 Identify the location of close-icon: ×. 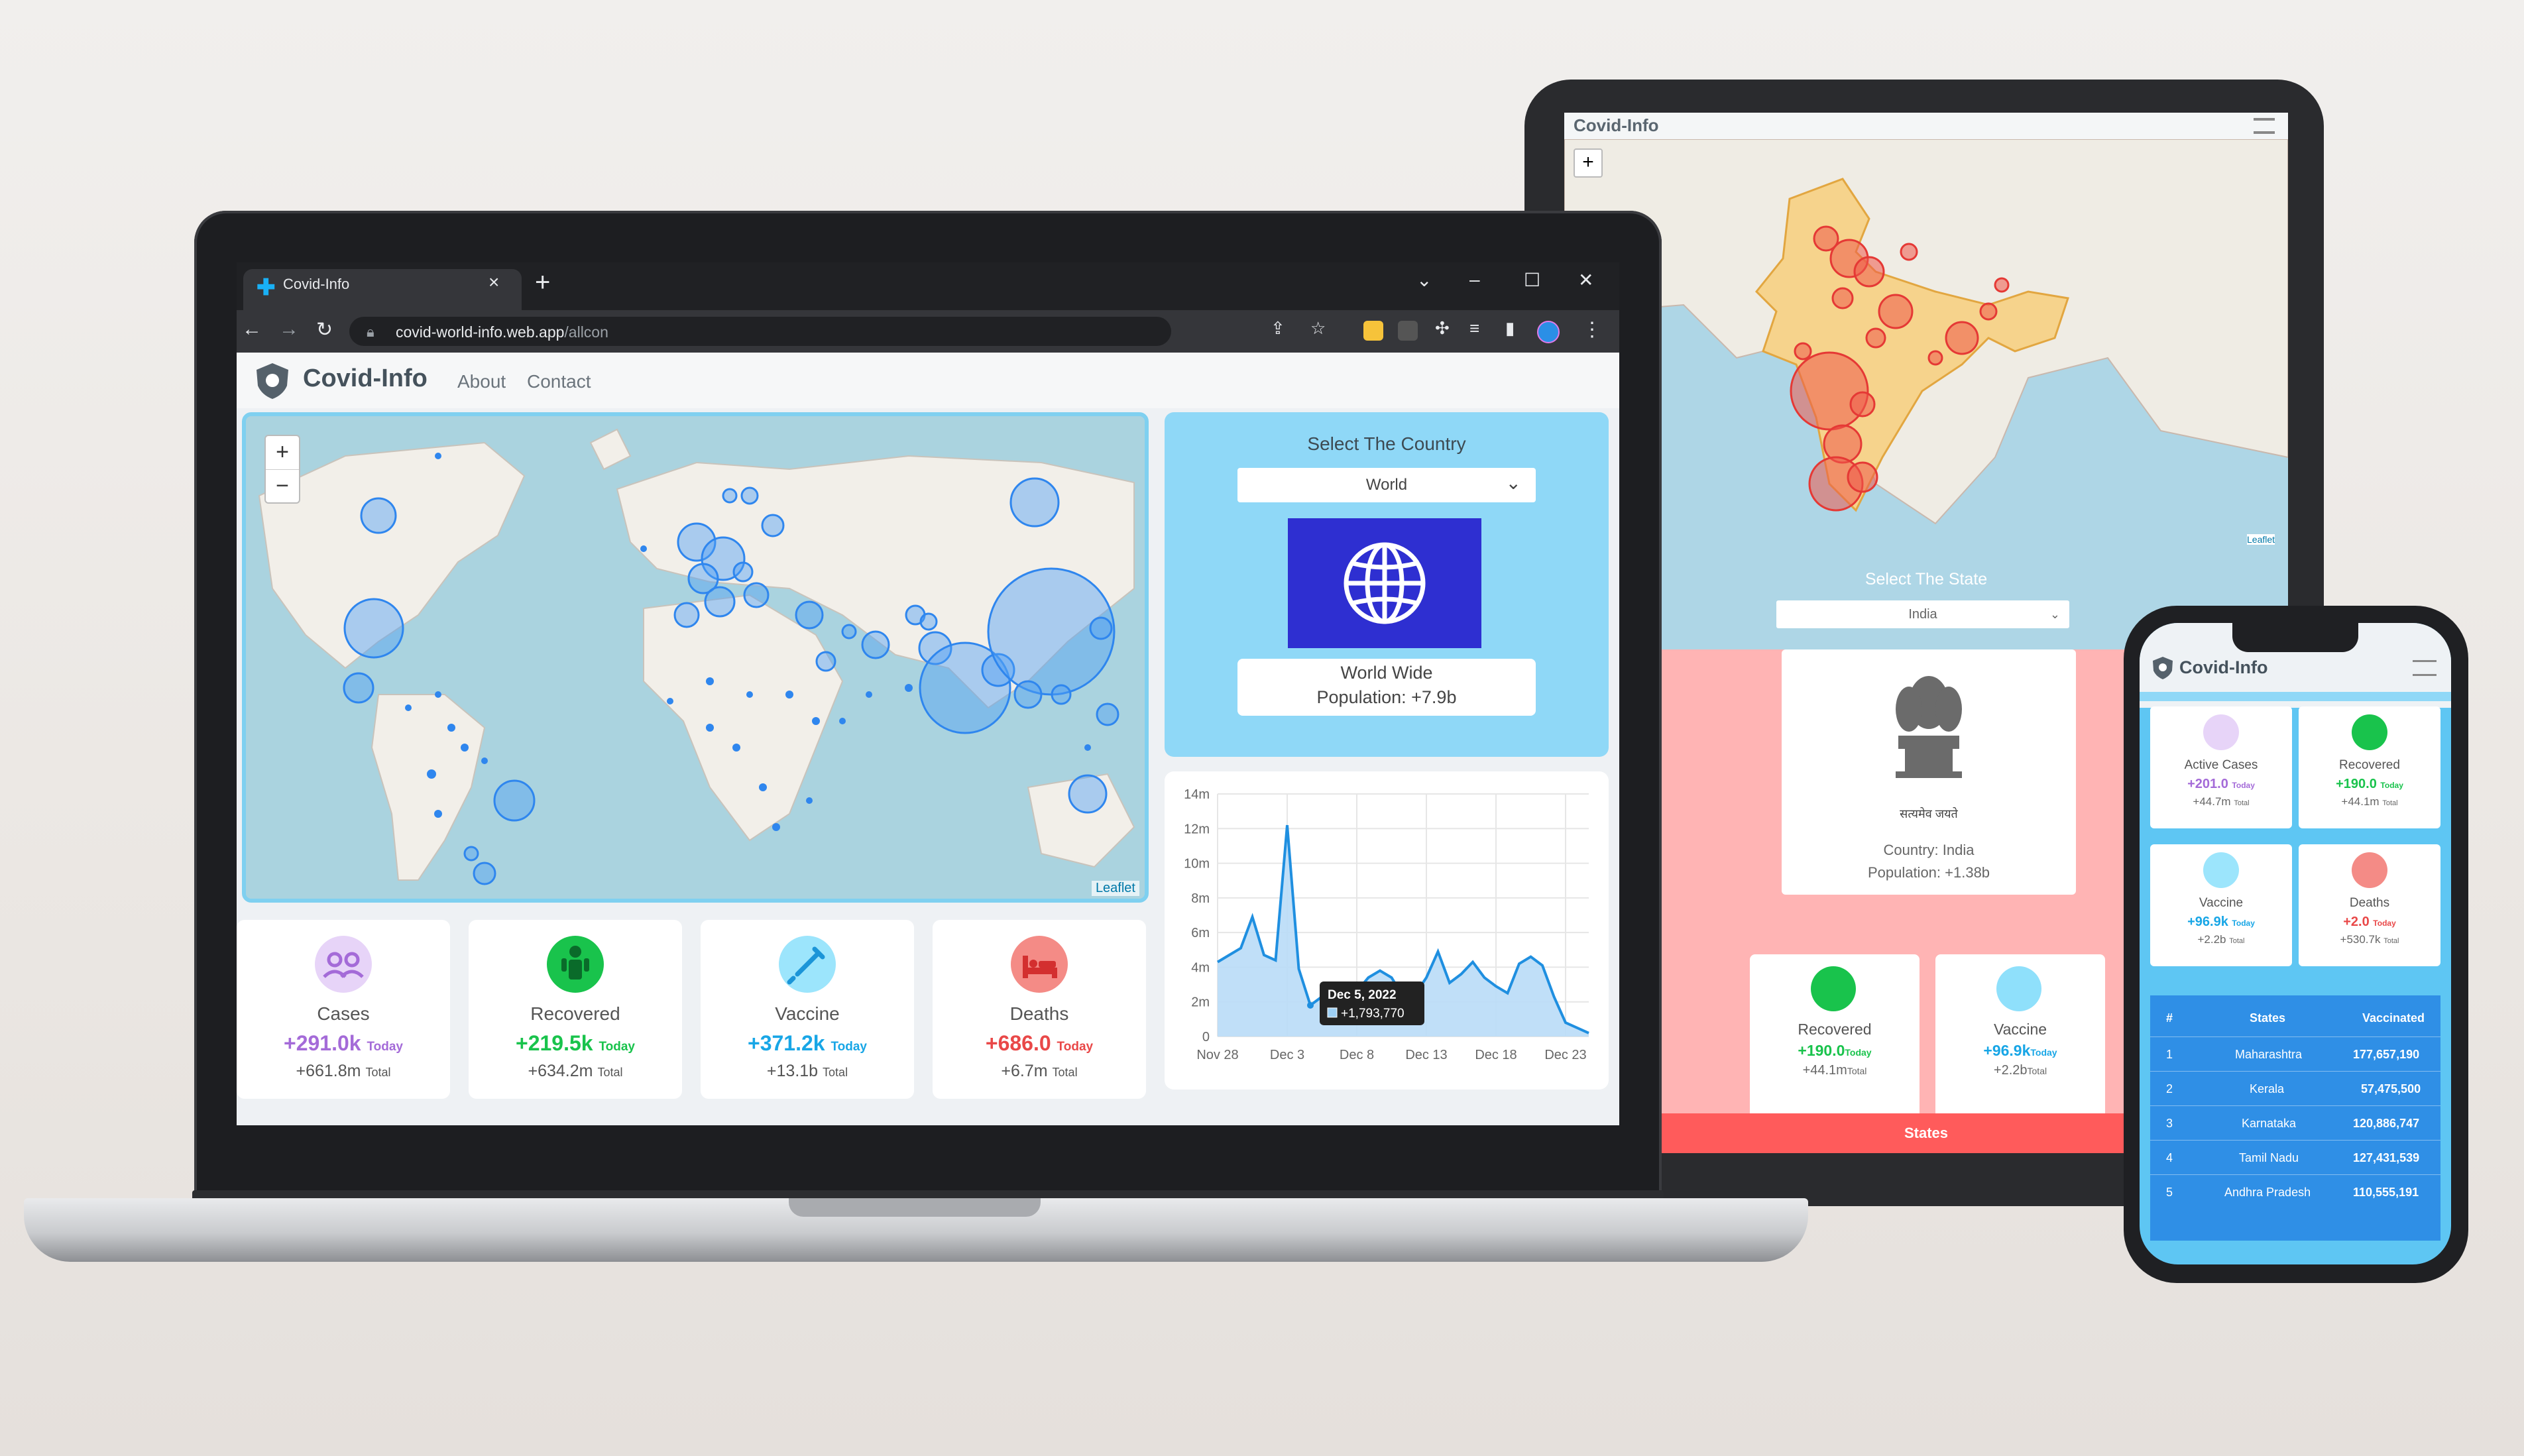
(493, 283).